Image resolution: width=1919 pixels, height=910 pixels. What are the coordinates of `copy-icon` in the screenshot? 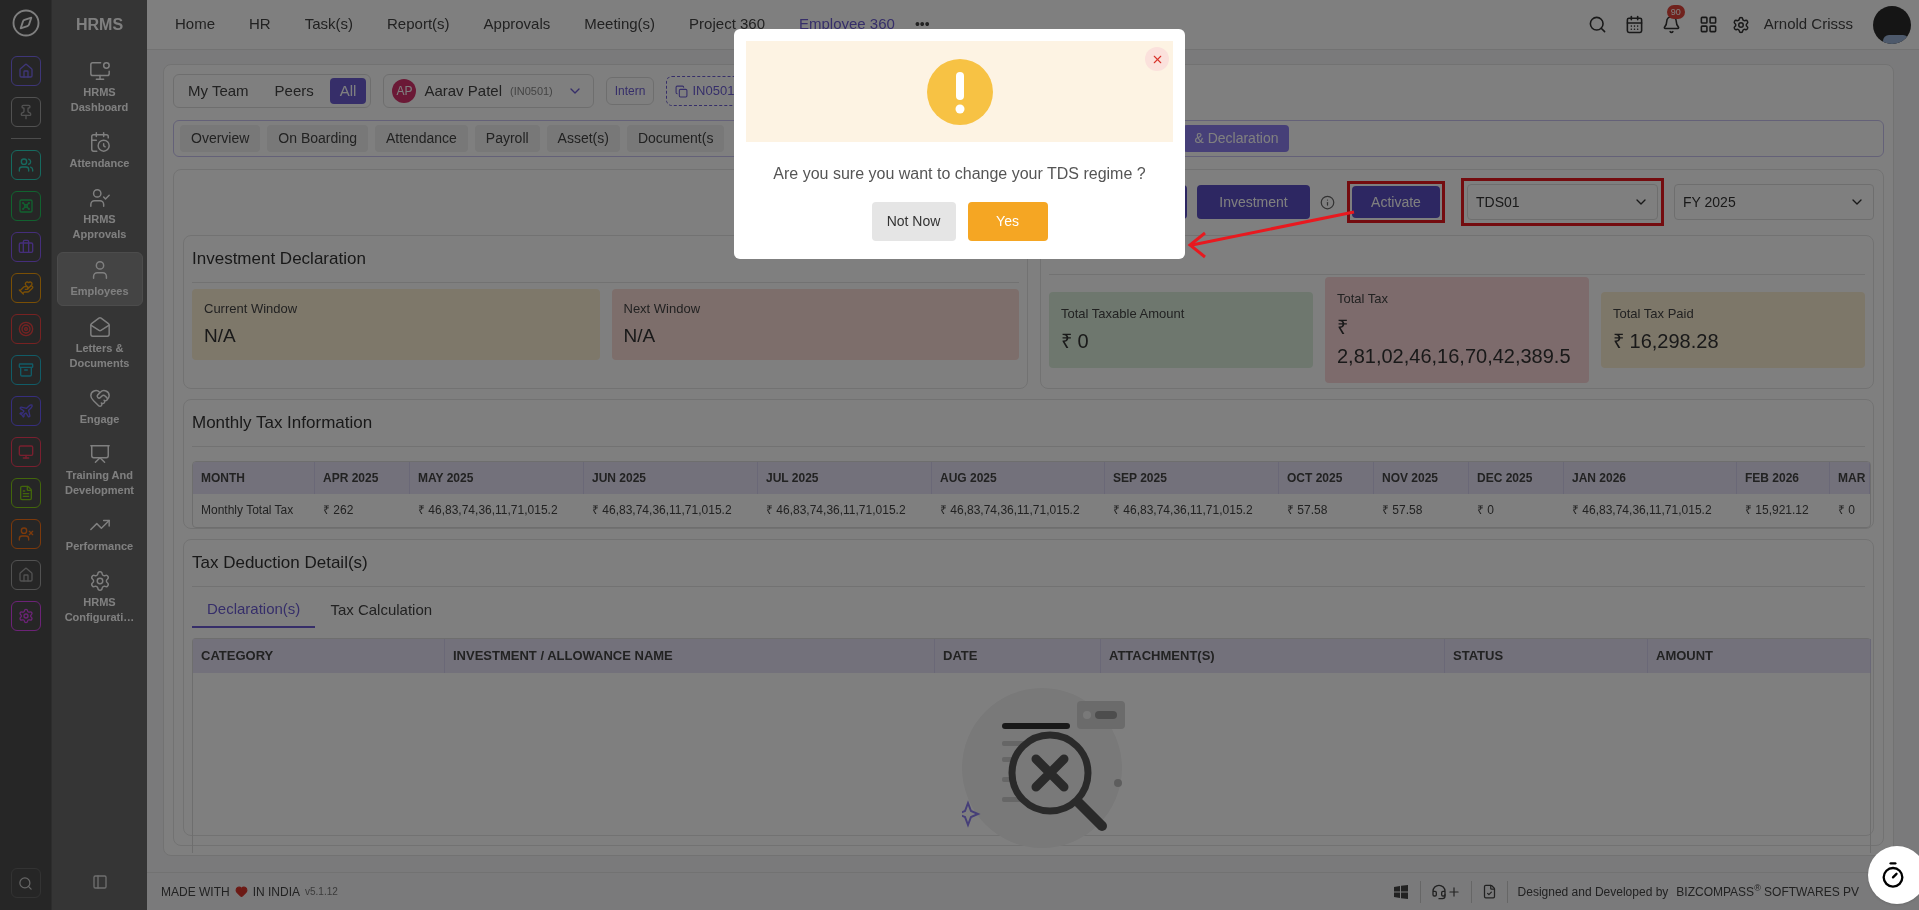 It's located at (682, 91).